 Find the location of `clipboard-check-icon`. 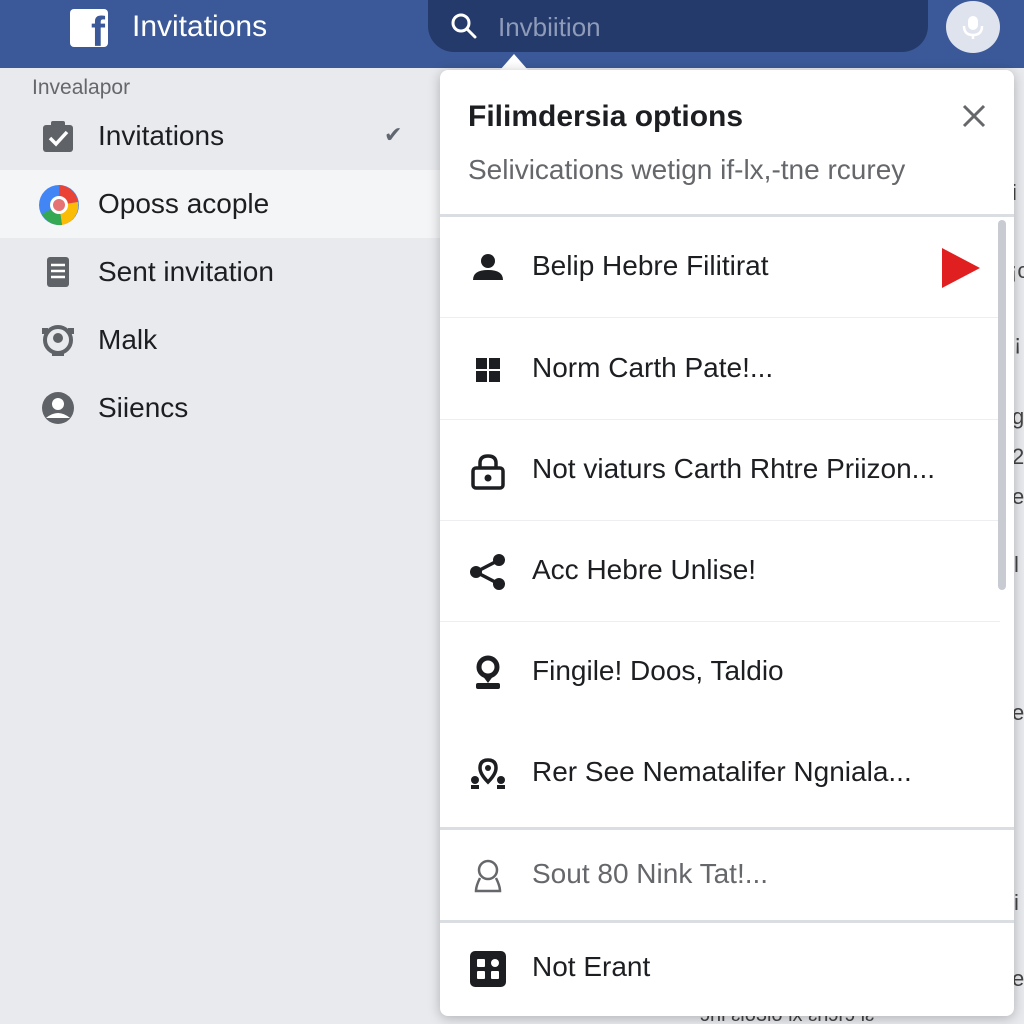

clipboard-check-icon is located at coordinates (58, 136).